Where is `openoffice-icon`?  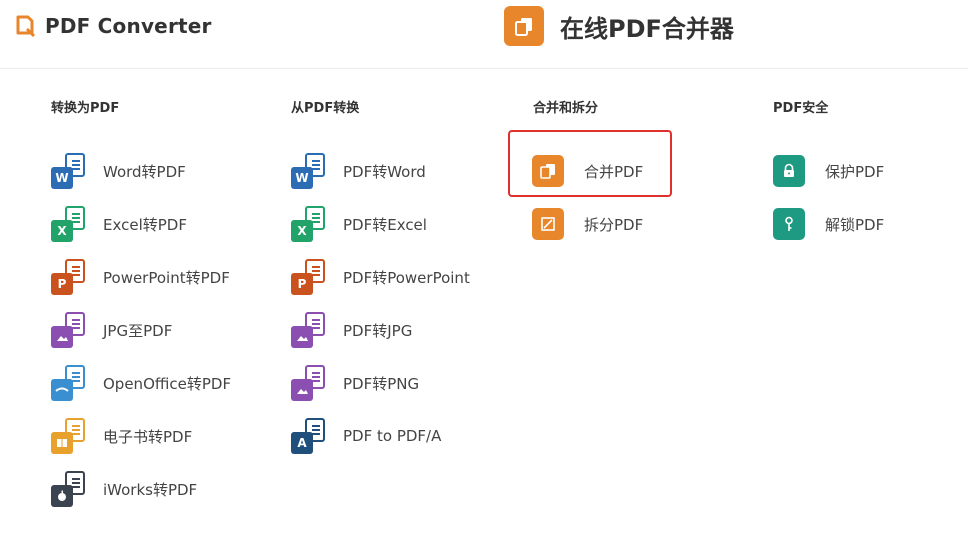 openoffice-icon is located at coordinates (69, 383).